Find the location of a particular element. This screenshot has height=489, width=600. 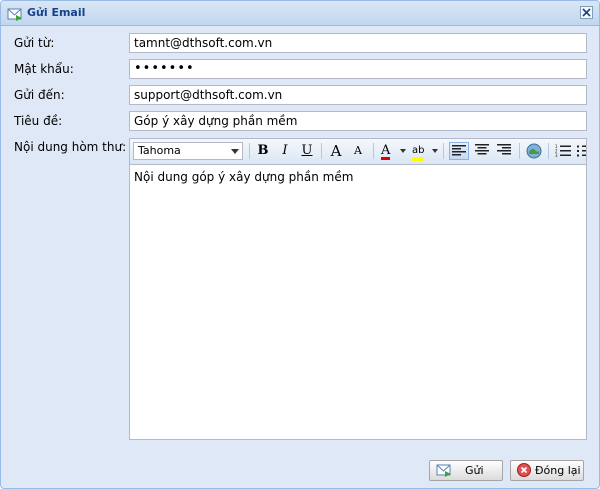

svg-text: 3 is located at coordinates (556, 155).